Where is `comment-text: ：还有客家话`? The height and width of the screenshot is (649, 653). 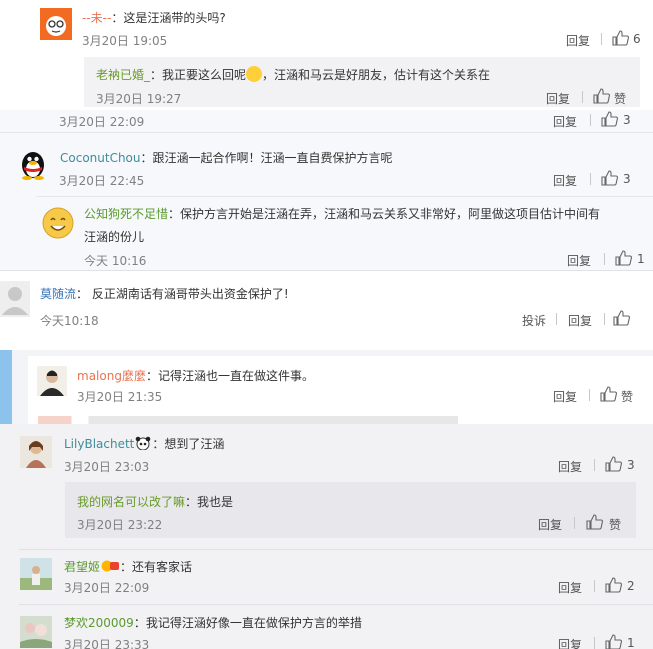
comment-text: ：还有客家话 is located at coordinates (156, 567).